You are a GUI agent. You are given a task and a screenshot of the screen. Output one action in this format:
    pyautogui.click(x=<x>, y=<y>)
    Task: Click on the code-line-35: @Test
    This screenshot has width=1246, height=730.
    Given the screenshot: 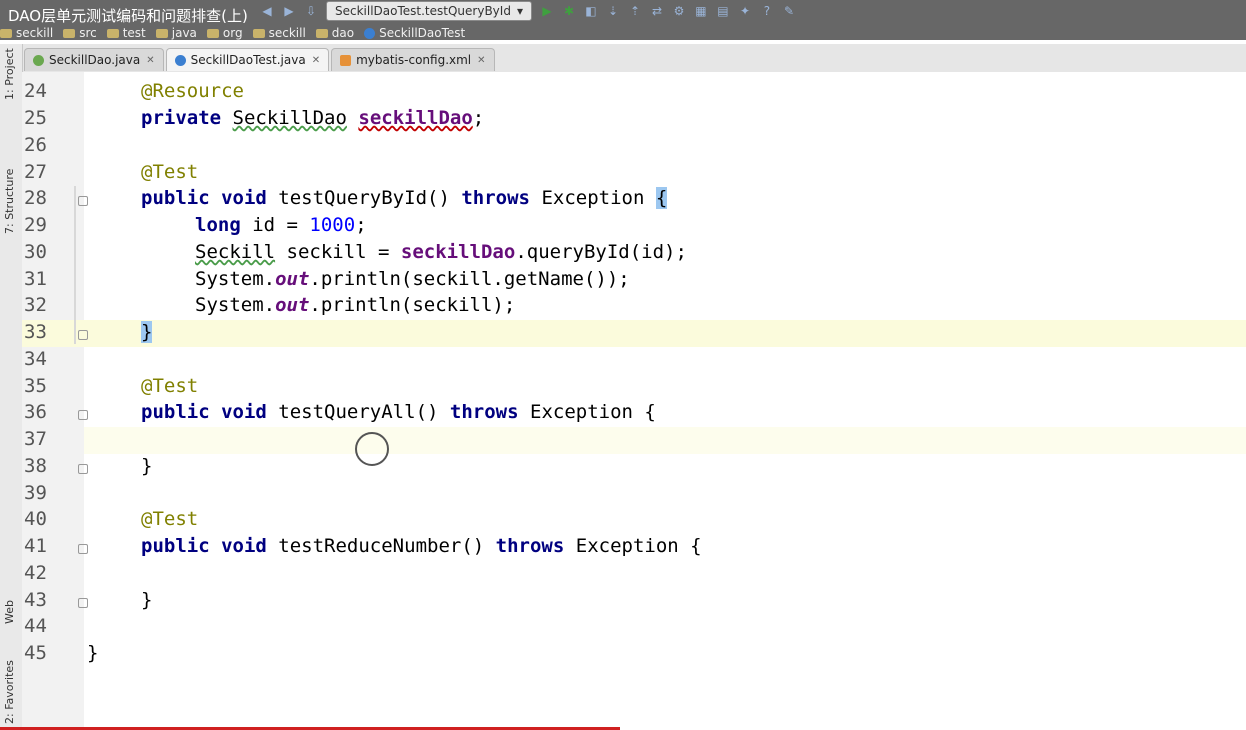 What is the action you would take?
    pyautogui.click(x=170, y=386)
    